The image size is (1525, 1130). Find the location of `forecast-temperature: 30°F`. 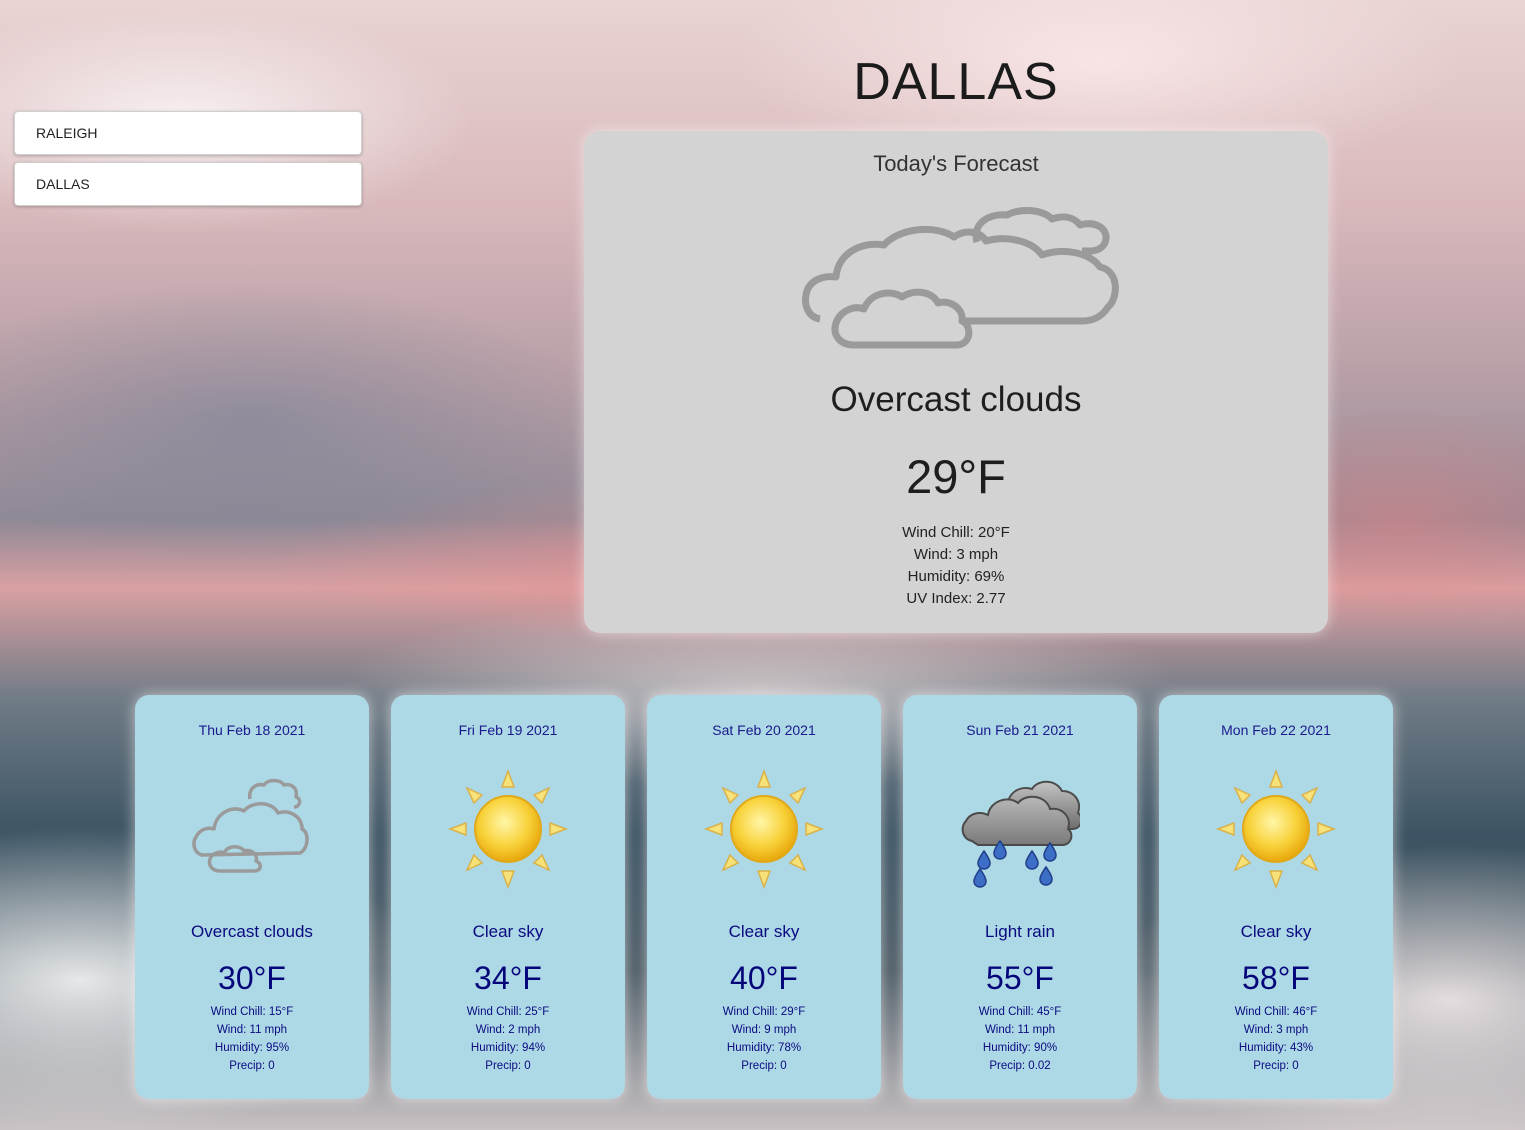

forecast-temperature: 30°F is located at coordinates (252, 978).